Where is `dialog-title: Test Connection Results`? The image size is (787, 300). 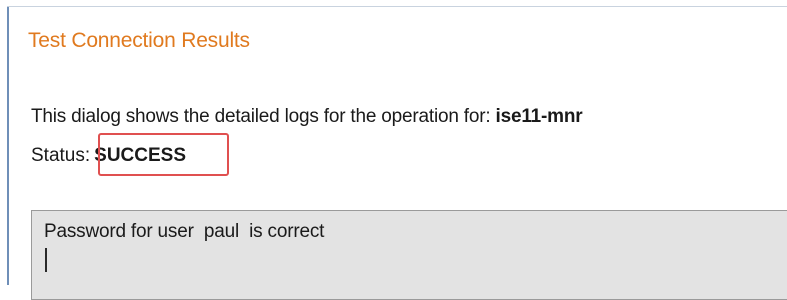 dialog-title: Test Connection Results is located at coordinates (139, 40).